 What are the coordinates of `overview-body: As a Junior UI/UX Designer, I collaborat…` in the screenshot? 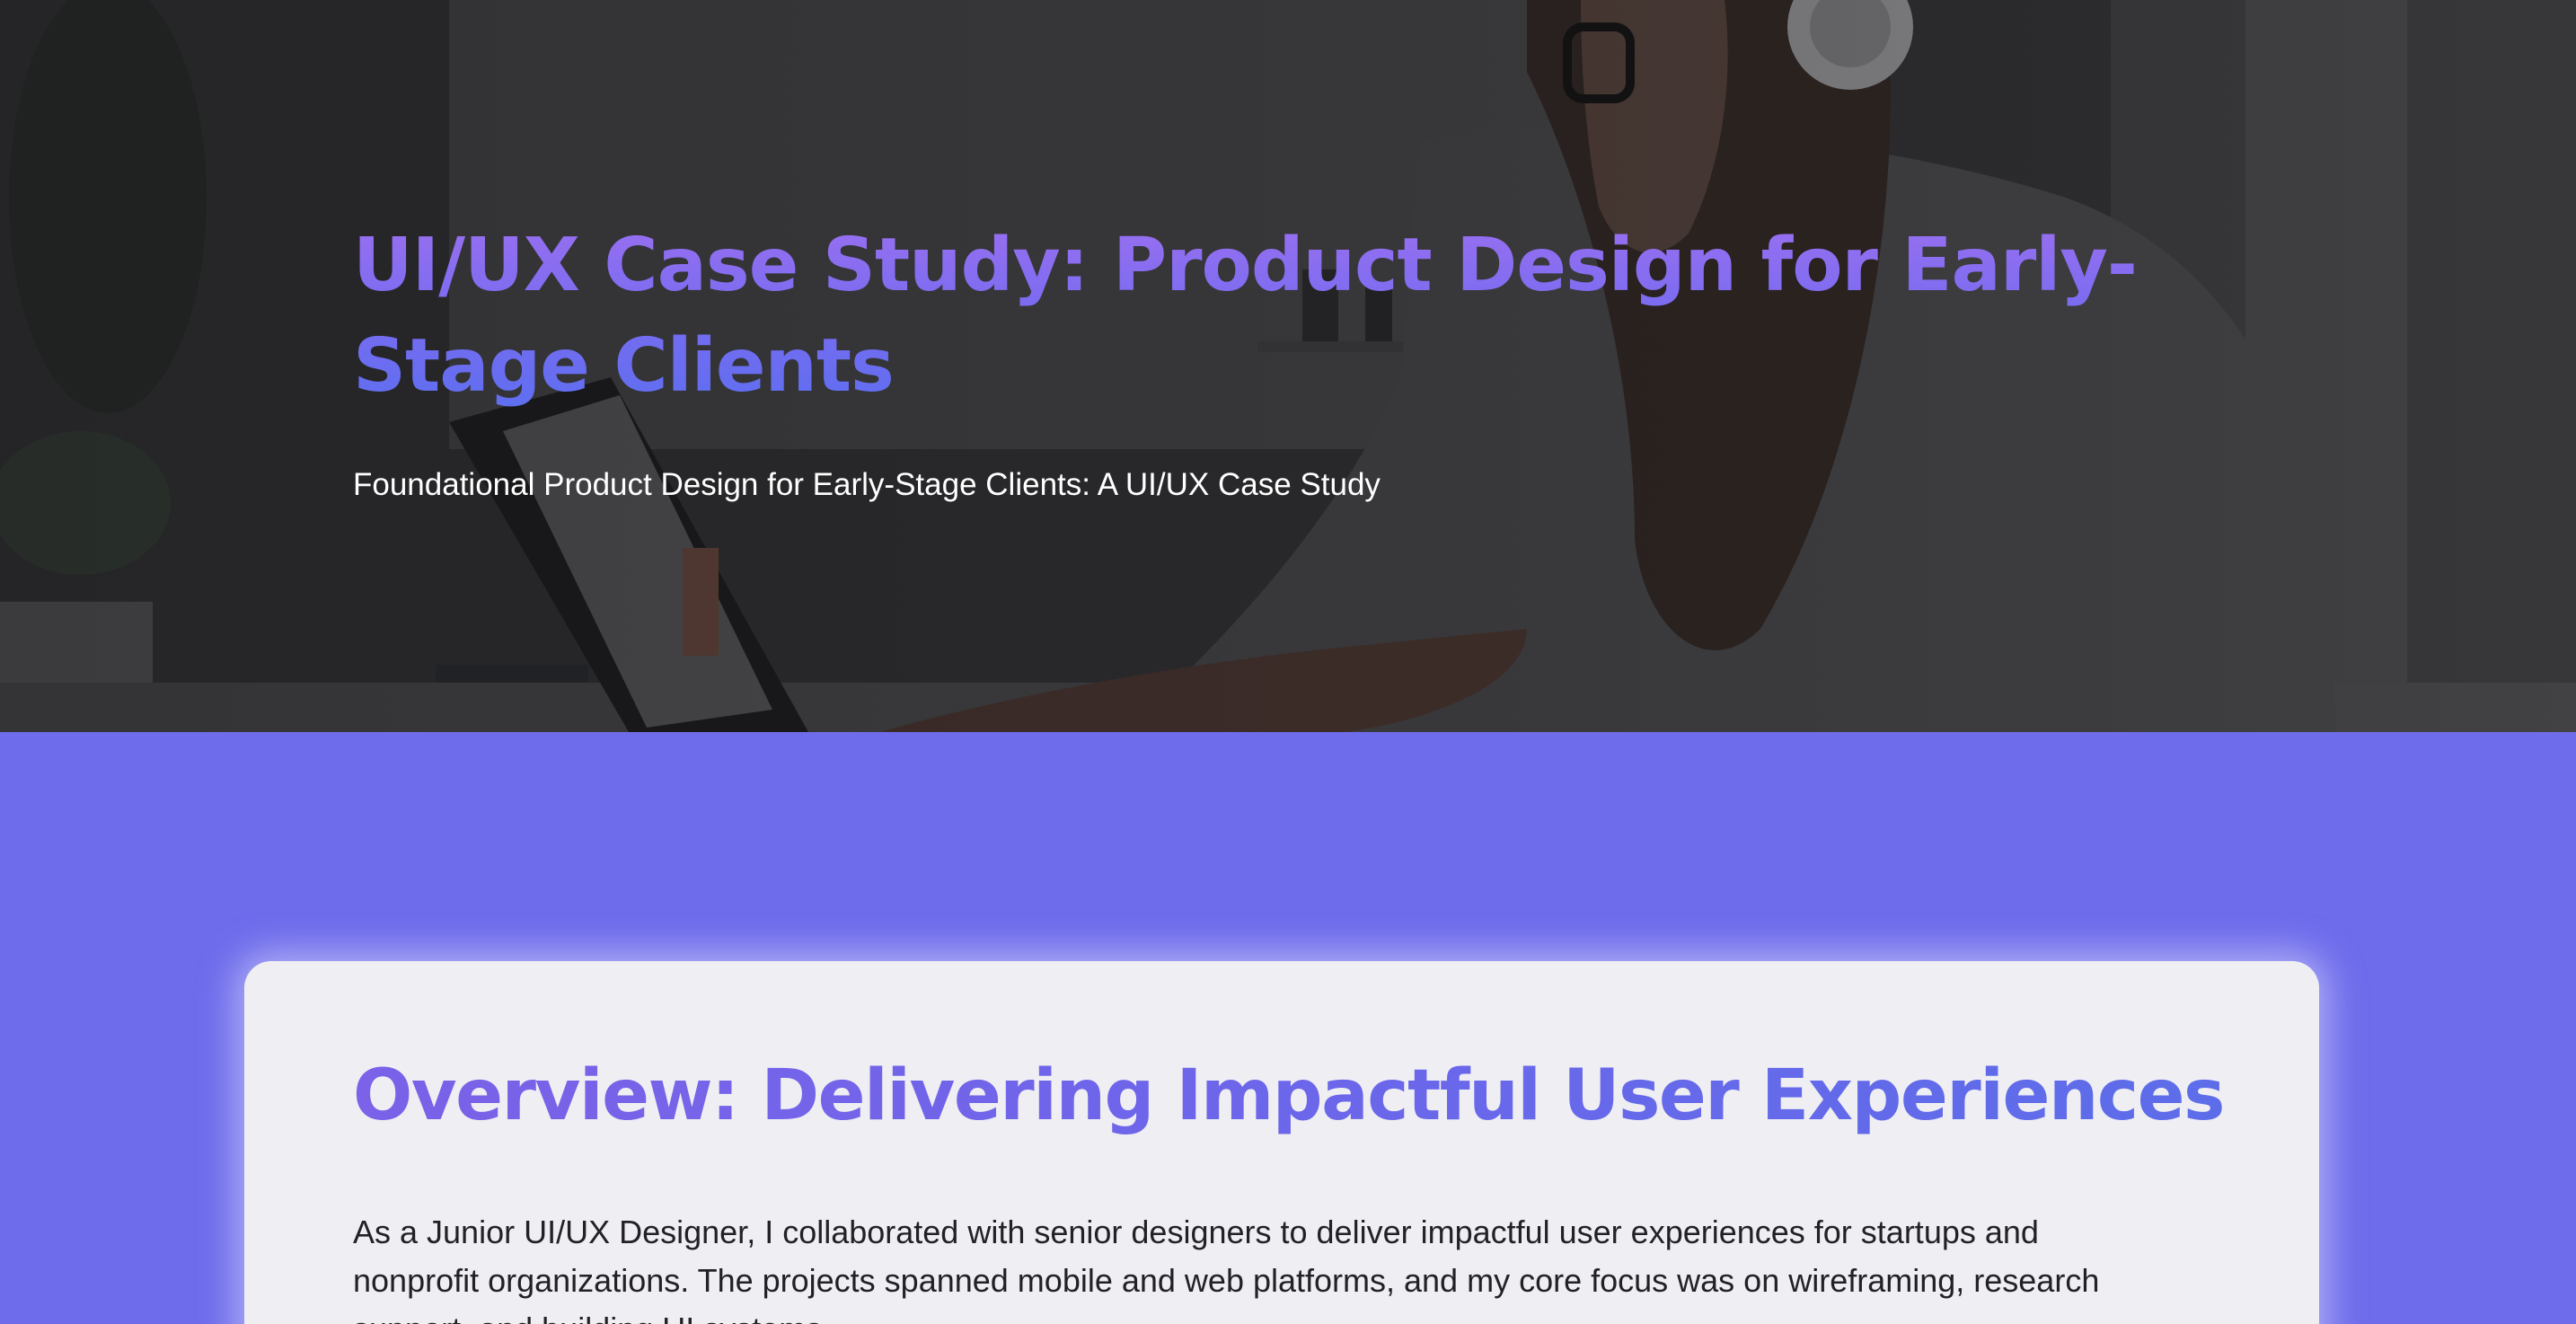 It's located at (1226, 1269).